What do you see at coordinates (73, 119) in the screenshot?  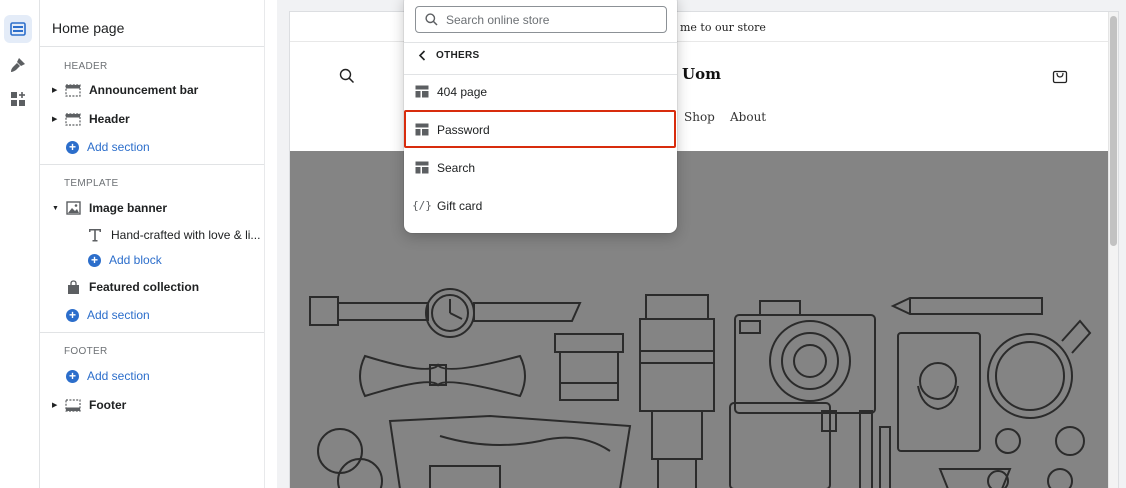 I see `header-icon` at bounding box center [73, 119].